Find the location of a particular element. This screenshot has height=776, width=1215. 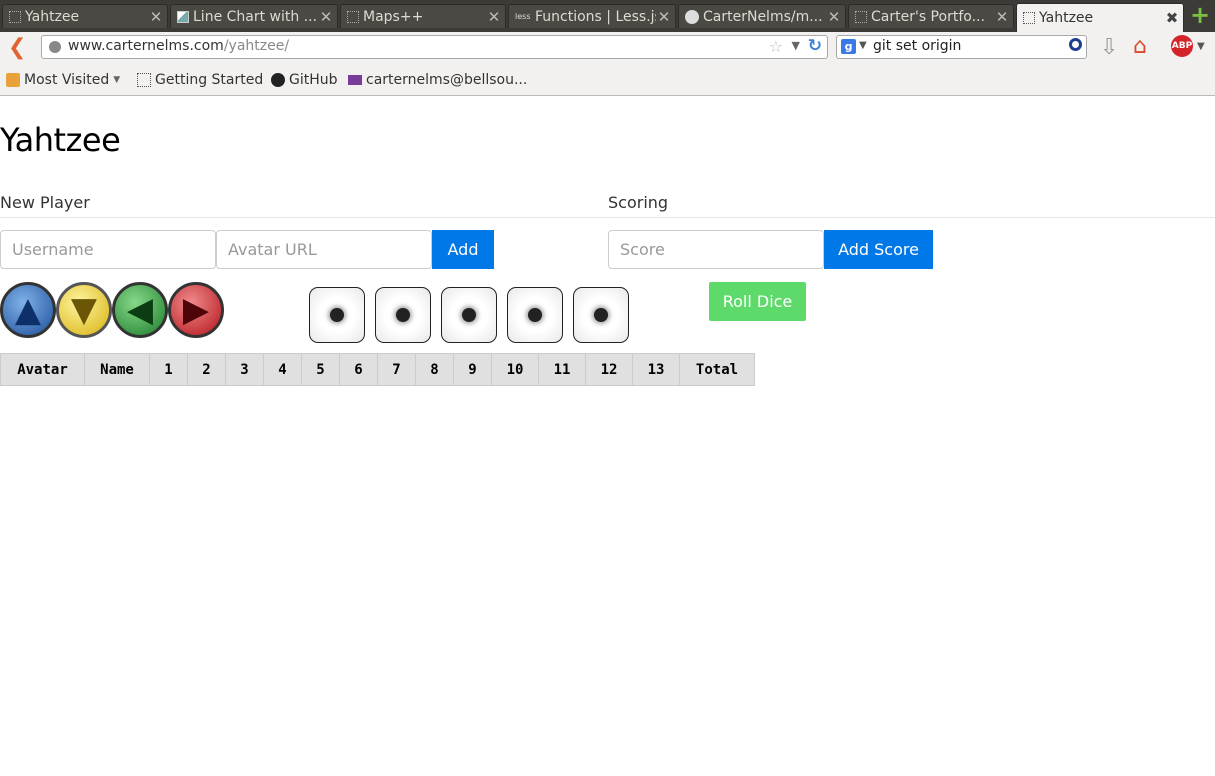

avatar-url-input is located at coordinates (324, 249).